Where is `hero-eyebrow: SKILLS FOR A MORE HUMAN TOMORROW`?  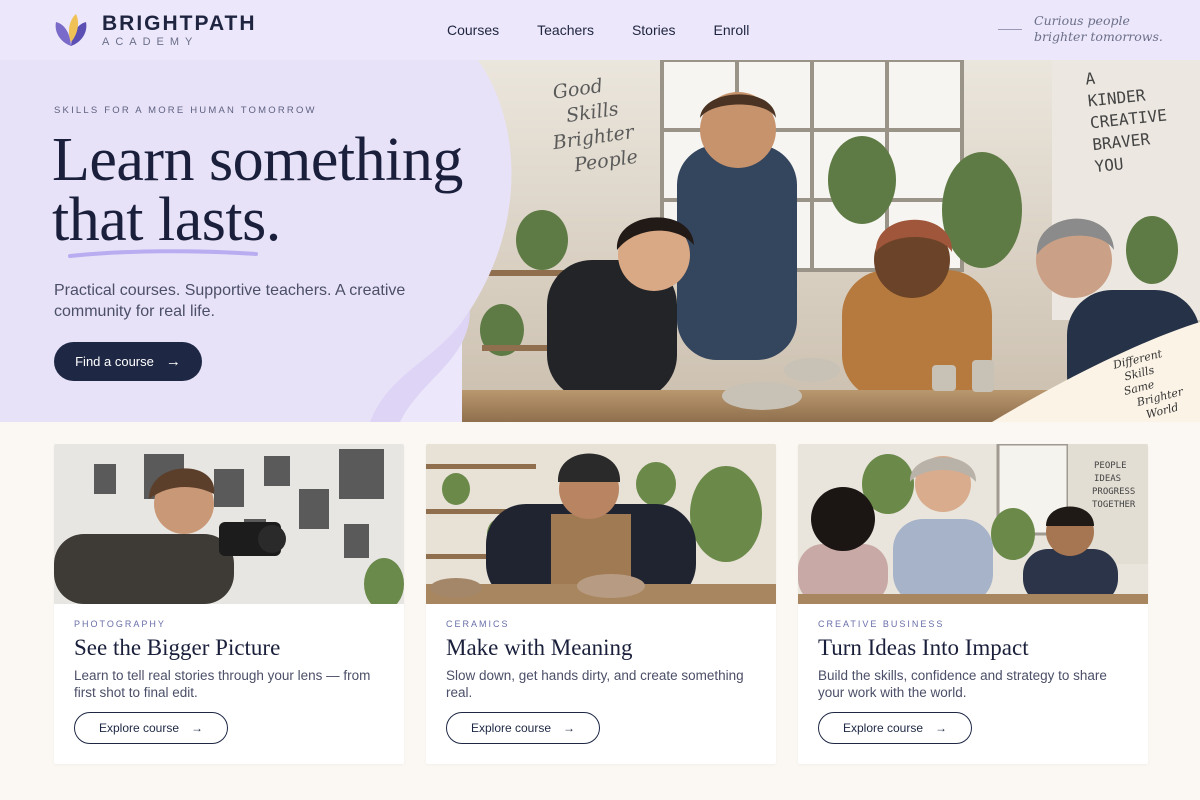
hero-eyebrow: SKILLS FOR A MORE HUMAN TOMORROW is located at coordinates (185, 110).